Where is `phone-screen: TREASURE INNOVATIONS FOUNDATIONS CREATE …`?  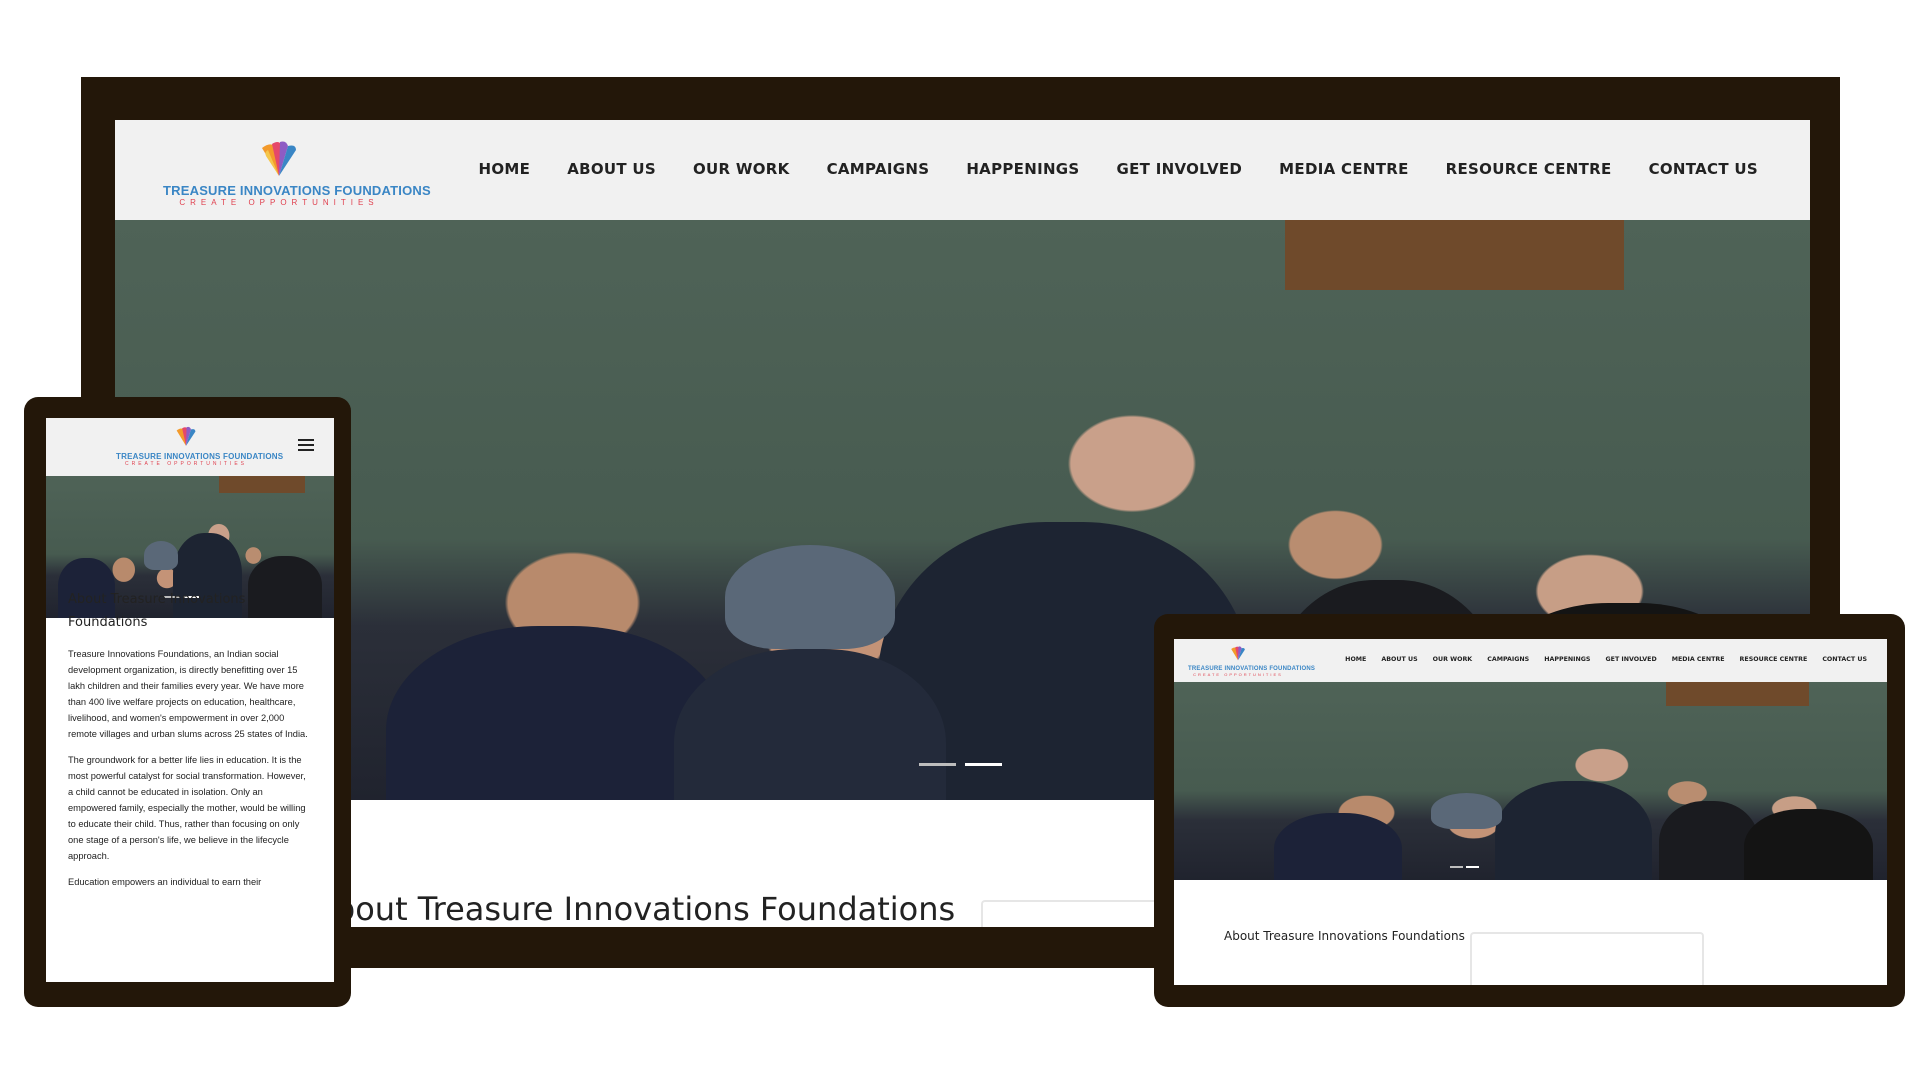
phone-screen: TREASURE INNOVATIONS FOUNDATIONS CREATE … is located at coordinates (190, 700).